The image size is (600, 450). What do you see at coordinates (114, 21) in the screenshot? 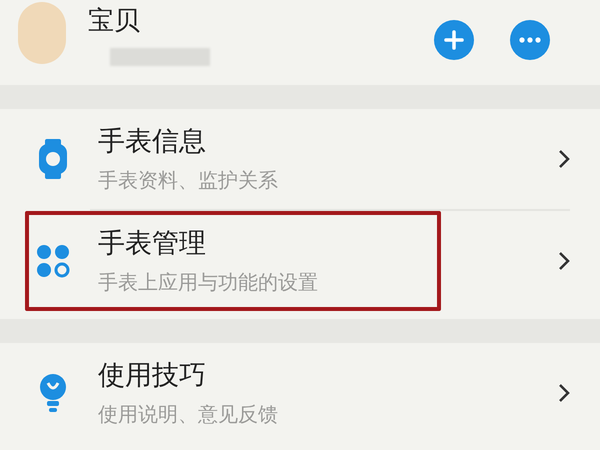
I see `profile-name: 宝贝` at bounding box center [114, 21].